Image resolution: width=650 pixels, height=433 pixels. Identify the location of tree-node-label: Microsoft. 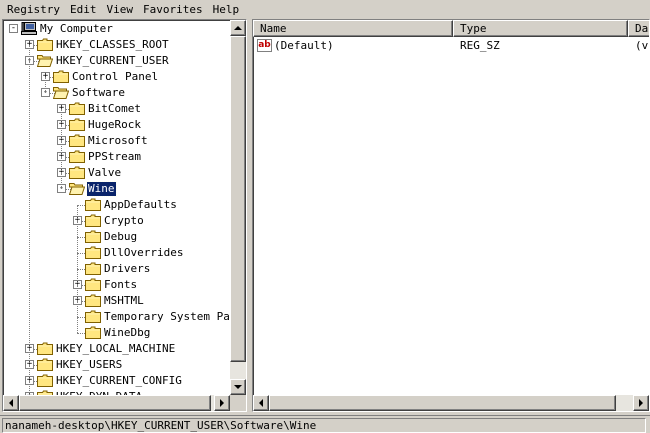
(118, 140).